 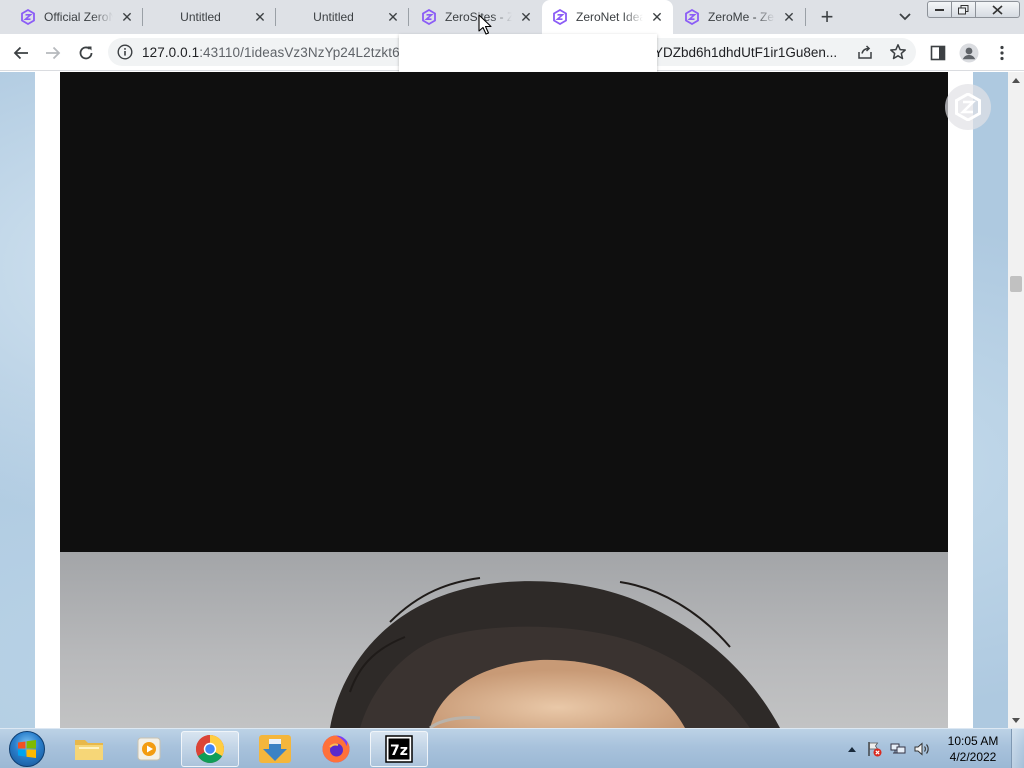 I want to click on scroll-thumb, so click(x=1016, y=284).